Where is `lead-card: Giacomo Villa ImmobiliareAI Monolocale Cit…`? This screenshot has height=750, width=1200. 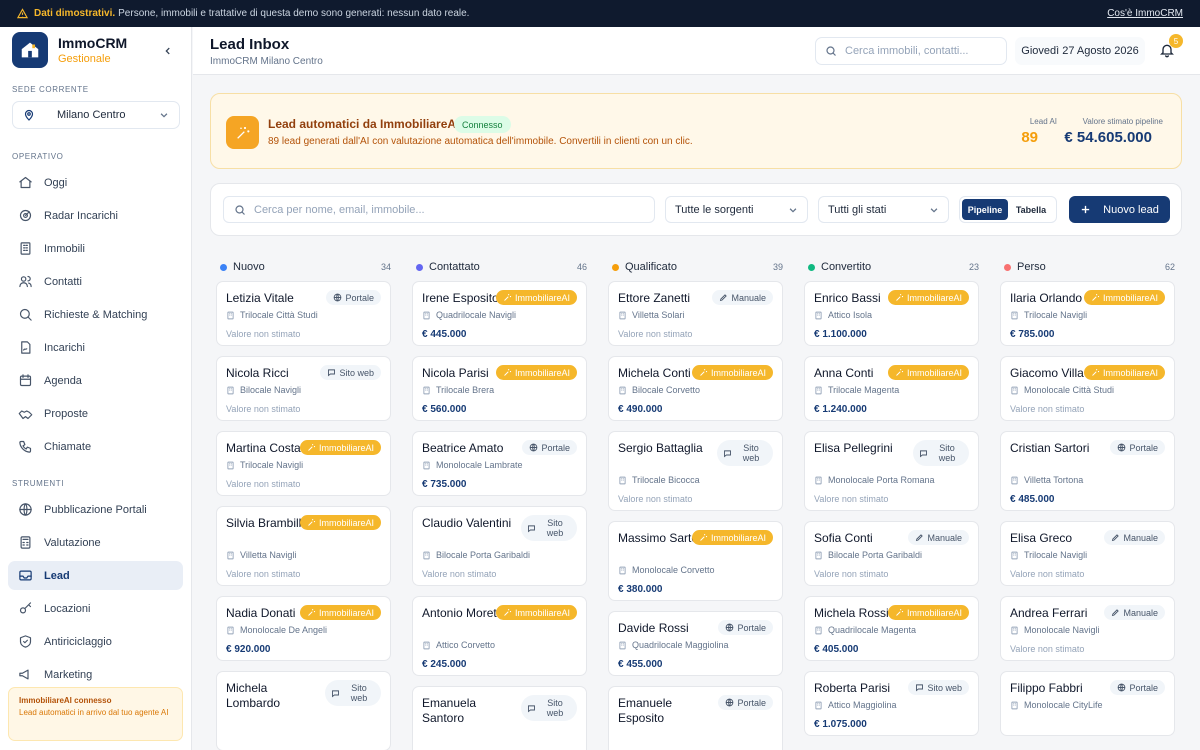 lead-card: Giacomo Villa ImmobiliareAI Monolocale Cit… is located at coordinates (1087, 388).